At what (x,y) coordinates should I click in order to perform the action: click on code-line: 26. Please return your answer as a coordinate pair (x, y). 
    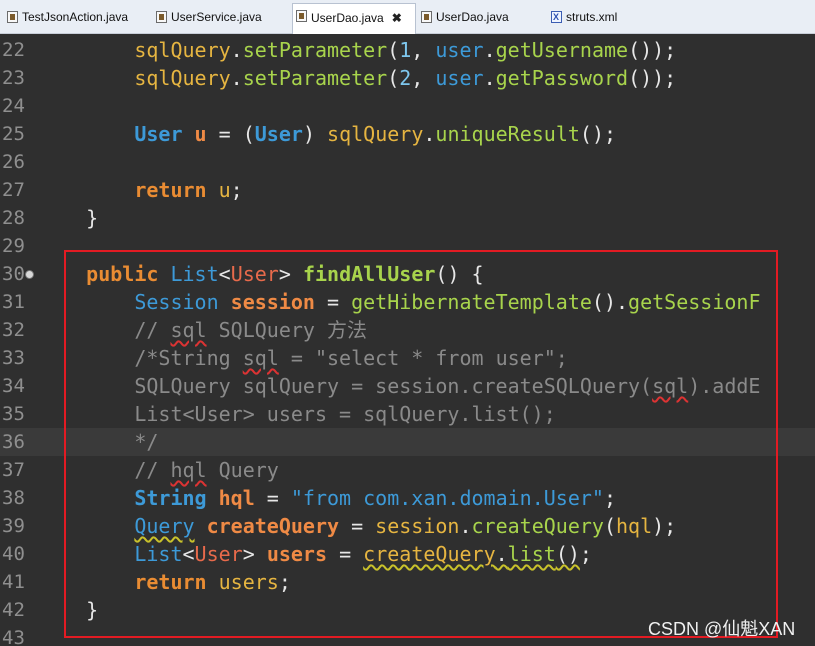
    Looking at the image, I should click on (407, 162).